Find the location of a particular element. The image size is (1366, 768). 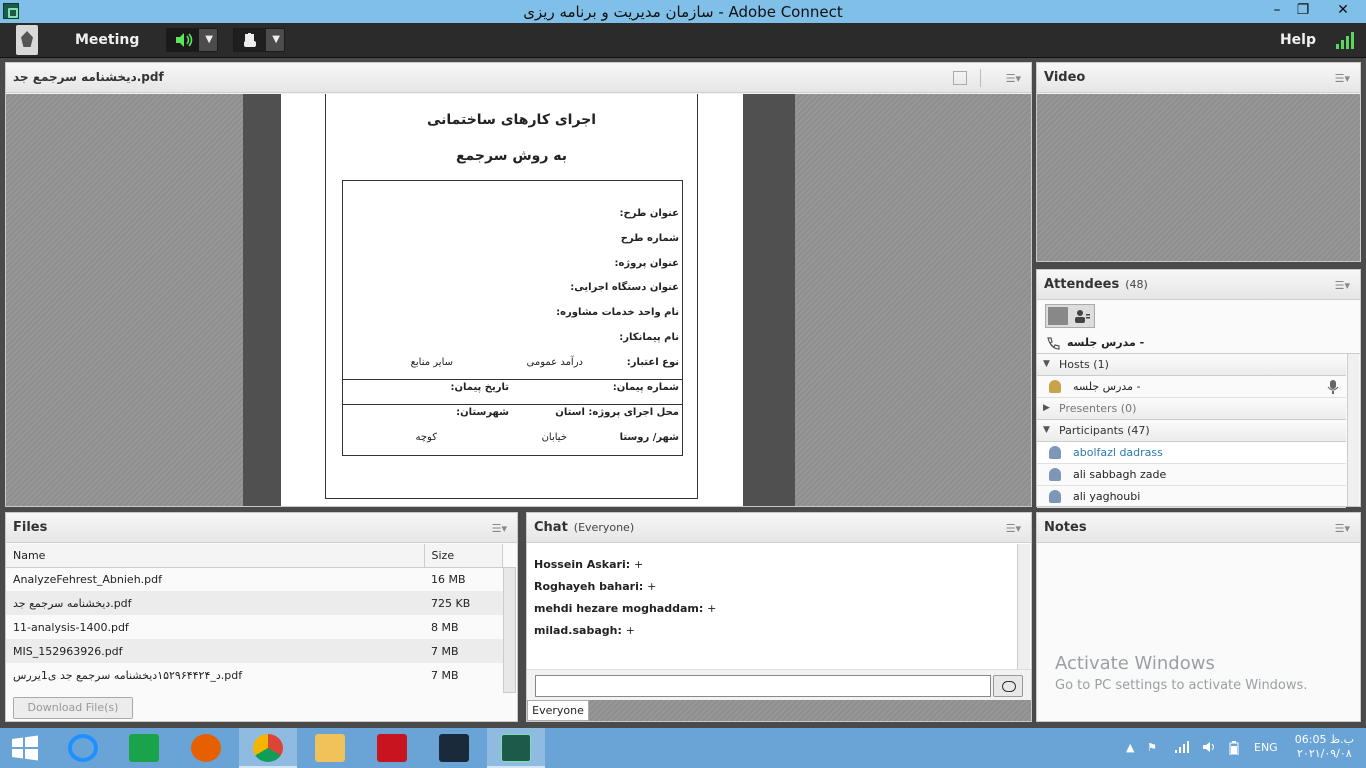

tab-everyone: Everyone is located at coordinates (558, 710).